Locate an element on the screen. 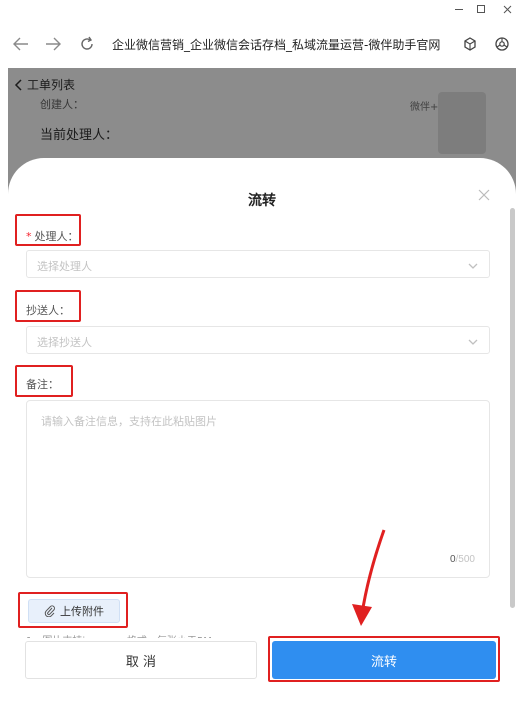 This screenshot has height=708, width=524. annotation-box-cc is located at coordinates (48, 306).